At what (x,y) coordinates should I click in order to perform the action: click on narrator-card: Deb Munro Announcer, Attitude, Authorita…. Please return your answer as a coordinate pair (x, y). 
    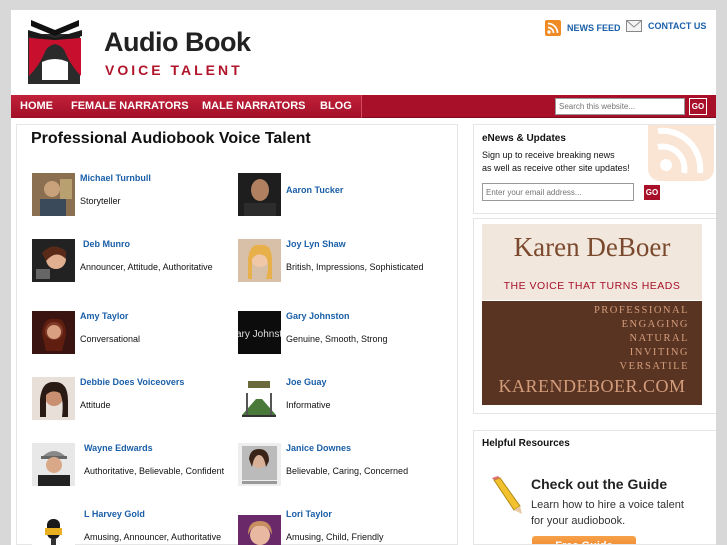
    Looking at the image, I should click on (139, 269).